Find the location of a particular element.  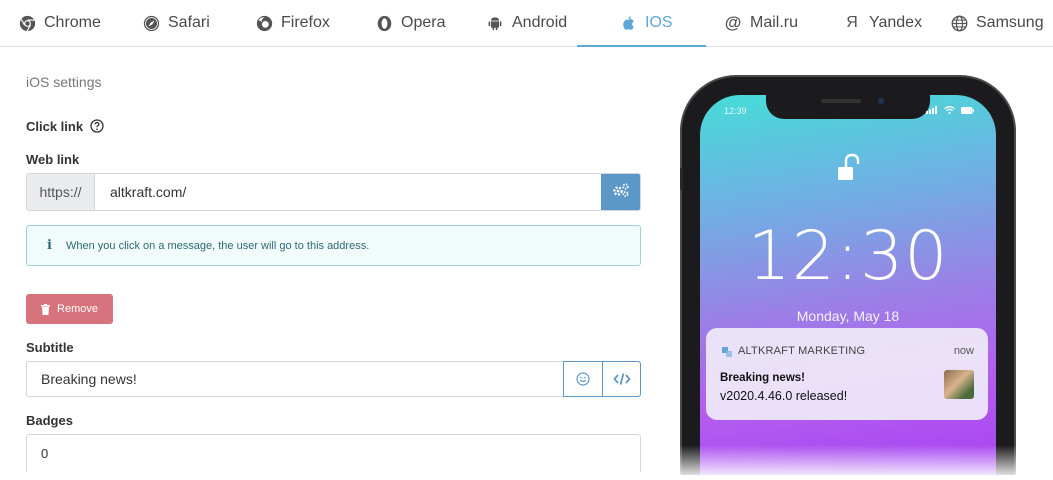

notification-thumbnail is located at coordinates (959, 384).